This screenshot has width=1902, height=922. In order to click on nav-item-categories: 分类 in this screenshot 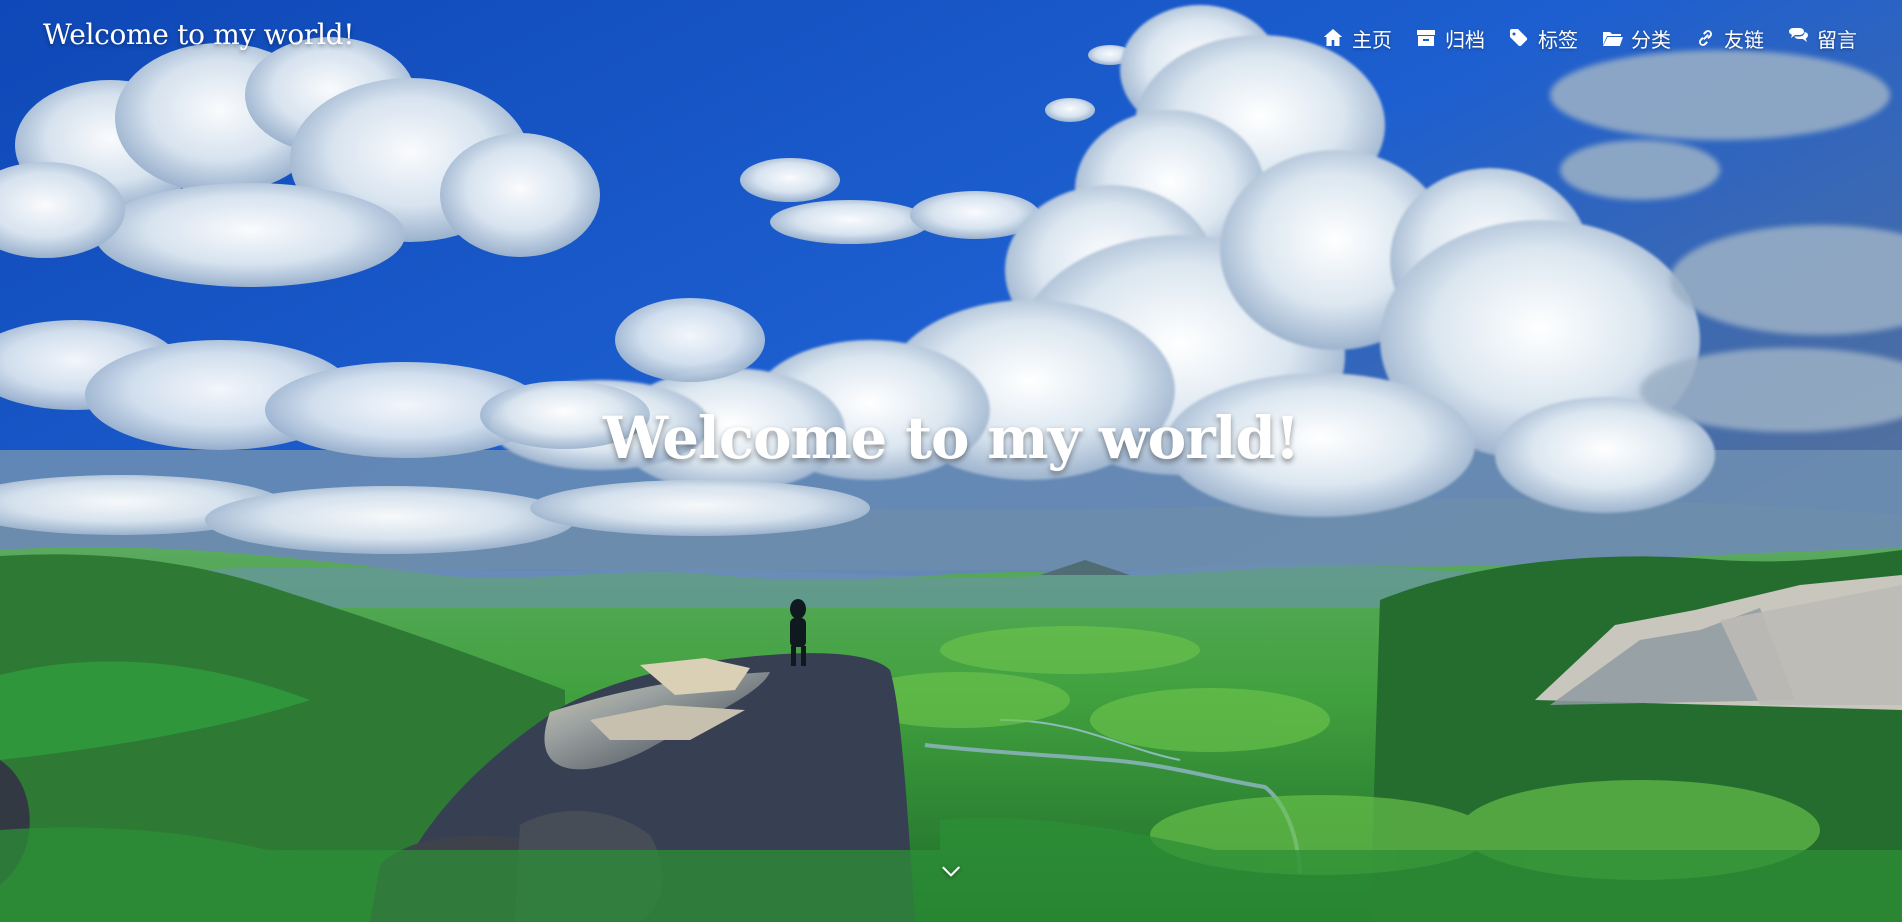, I will do `click(1635, 38)`.